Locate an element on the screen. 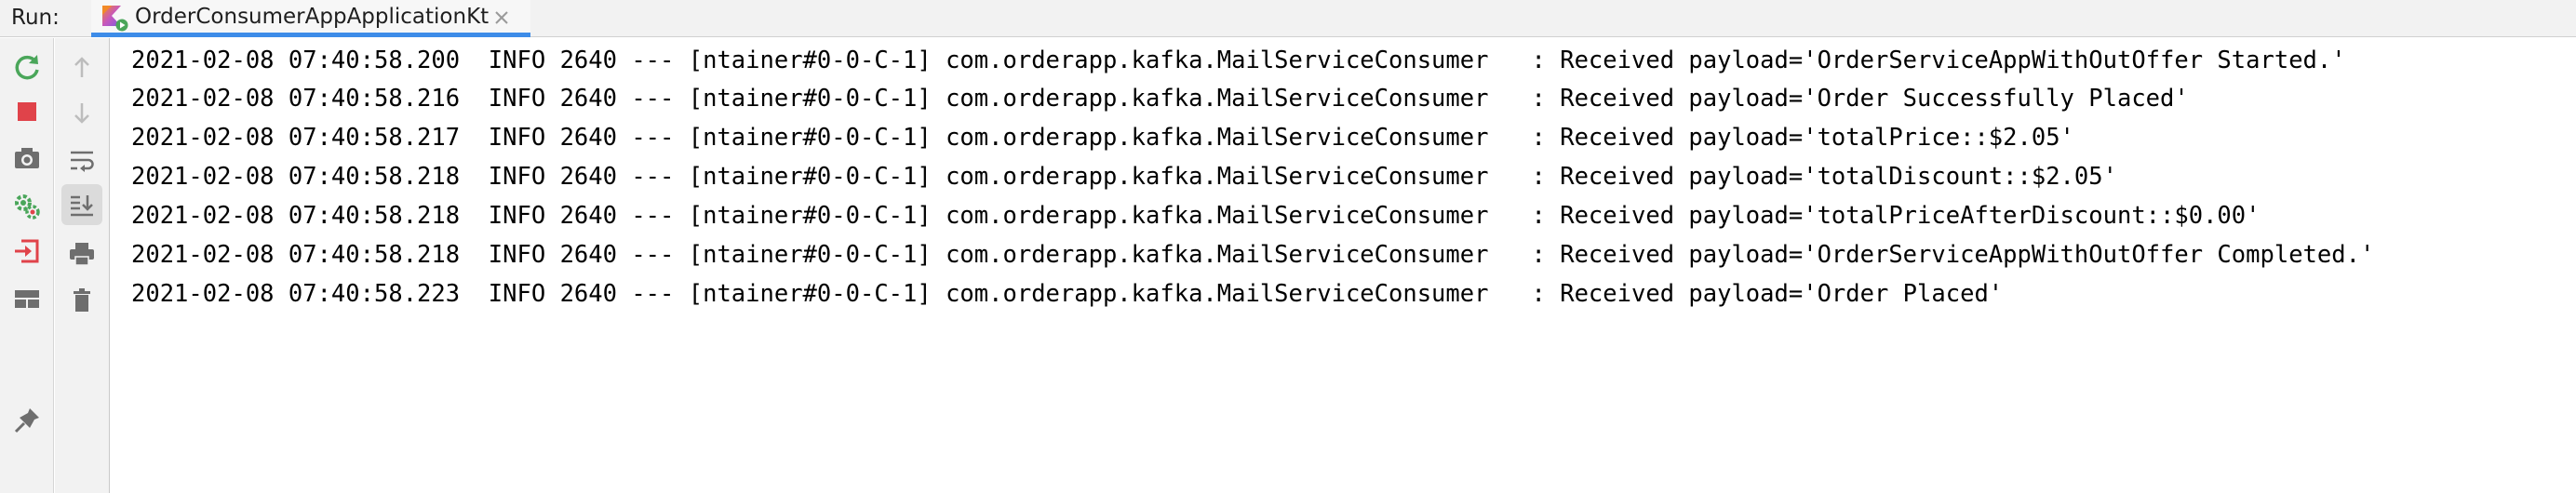 Image resolution: width=2576 pixels, height=493 pixels. run-tool-window-header: Run: OrderConsumerAppApplicationKt is located at coordinates (1288, 18).